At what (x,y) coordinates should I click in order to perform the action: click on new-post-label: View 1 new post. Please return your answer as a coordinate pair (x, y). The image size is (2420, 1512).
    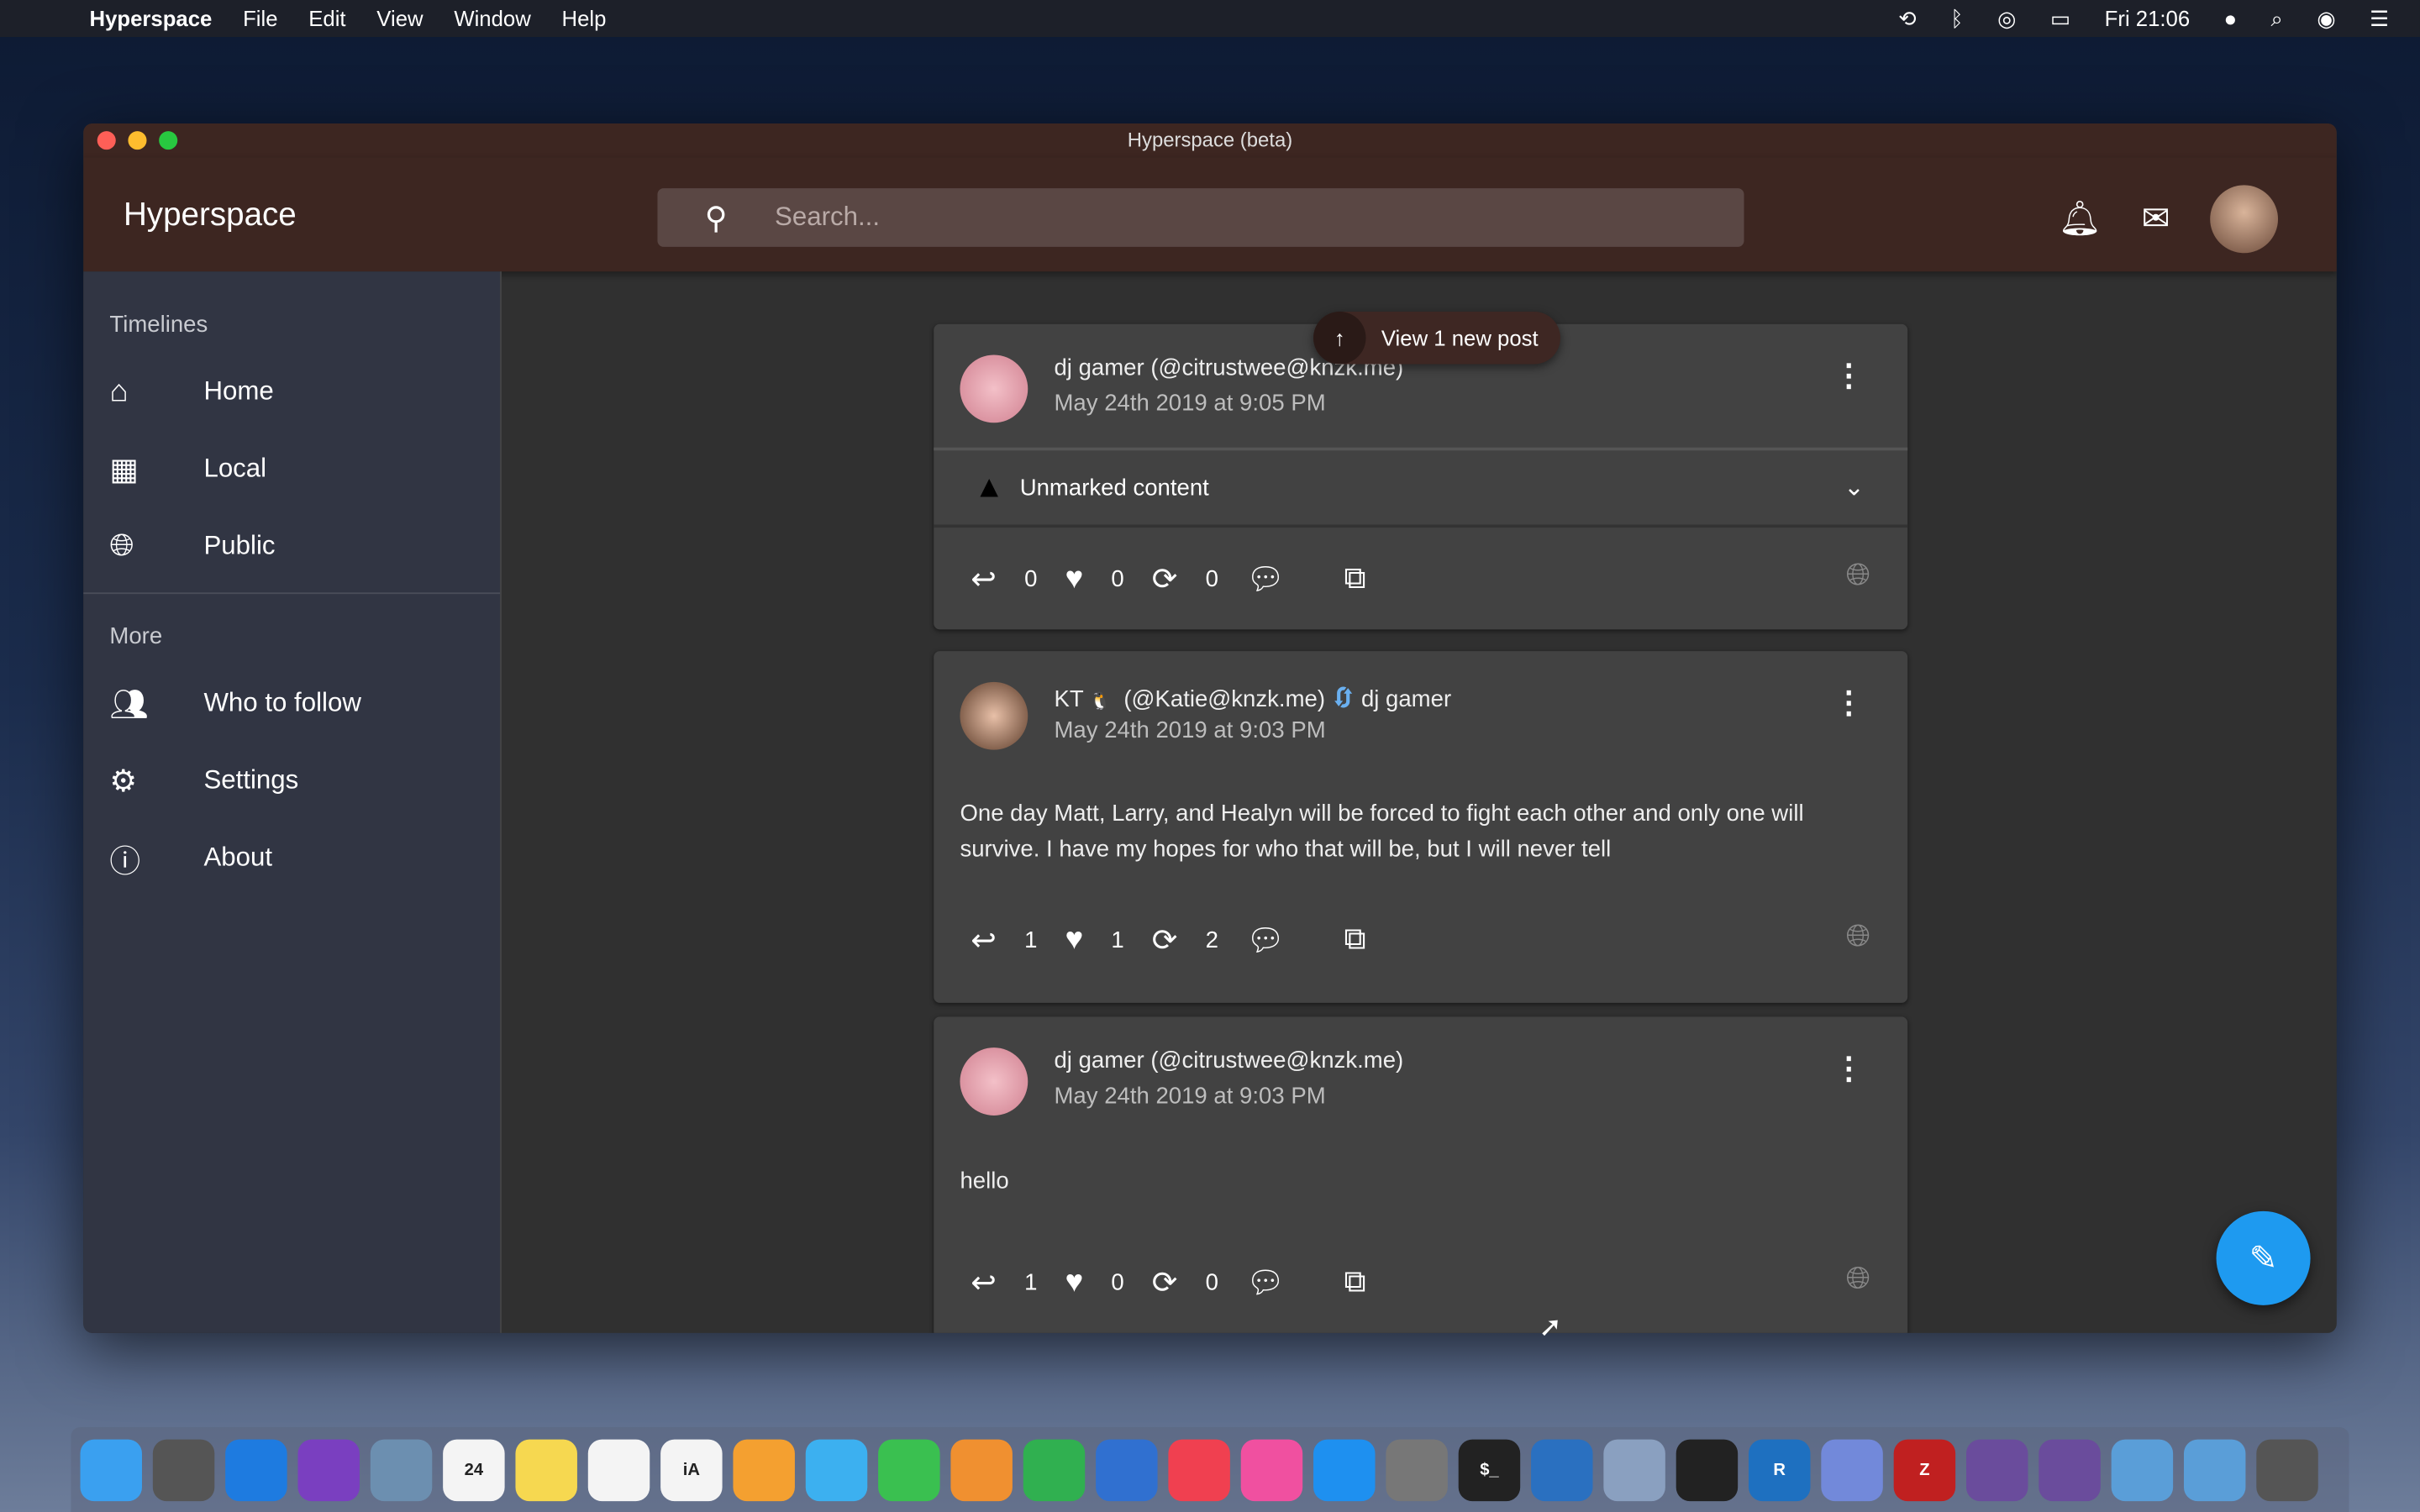
    Looking at the image, I should click on (1460, 337).